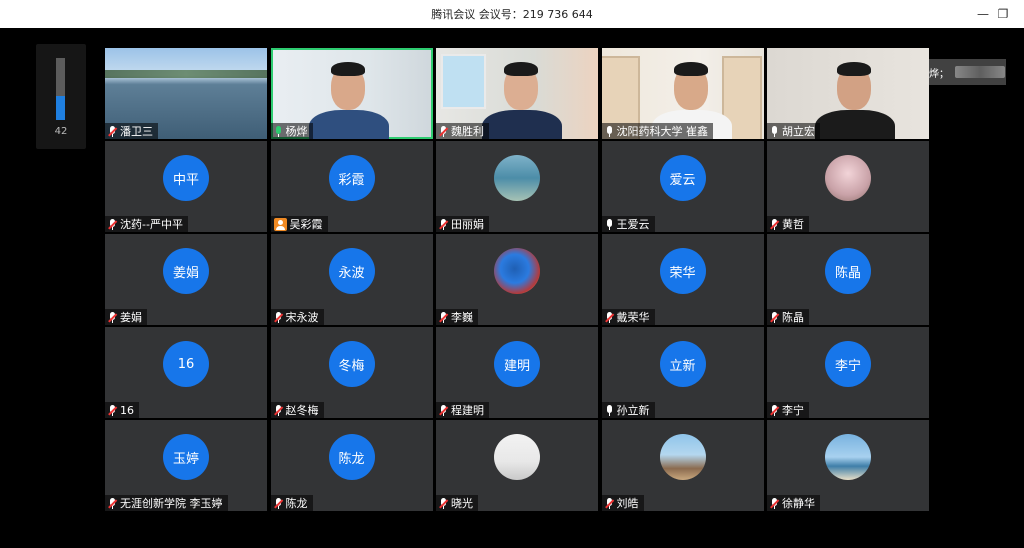  I want to click on window-title: 腾讯会议 会议号：219 736 644, so click(512, 14).